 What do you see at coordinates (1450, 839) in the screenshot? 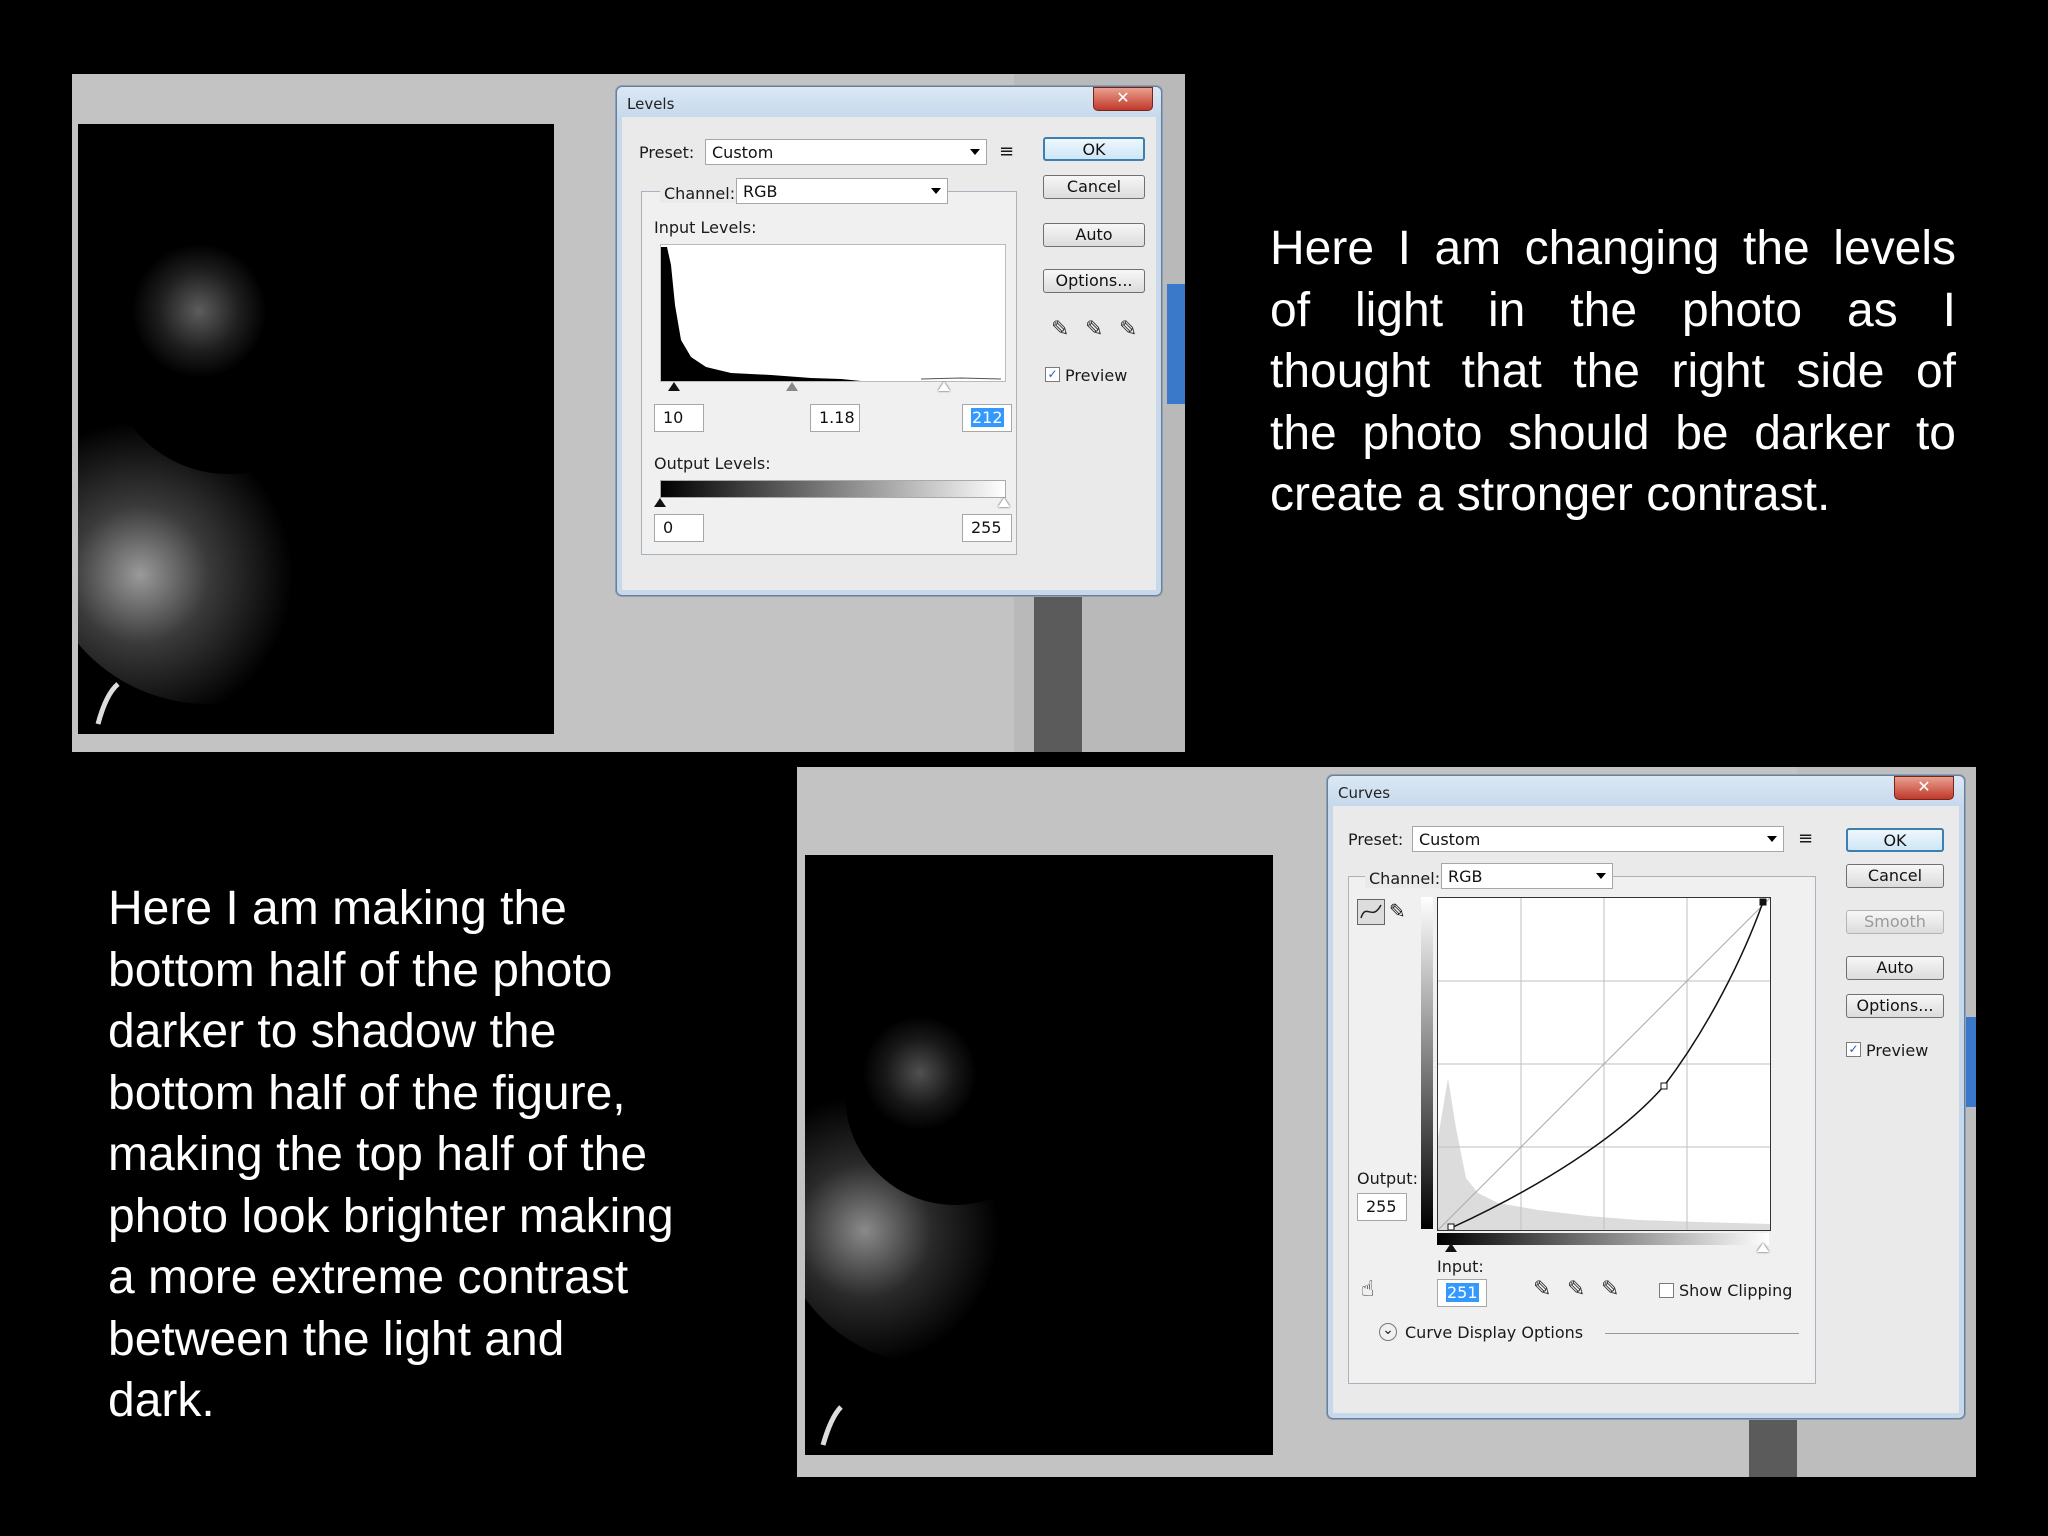
I see `preset-value: Custom` at bounding box center [1450, 839].